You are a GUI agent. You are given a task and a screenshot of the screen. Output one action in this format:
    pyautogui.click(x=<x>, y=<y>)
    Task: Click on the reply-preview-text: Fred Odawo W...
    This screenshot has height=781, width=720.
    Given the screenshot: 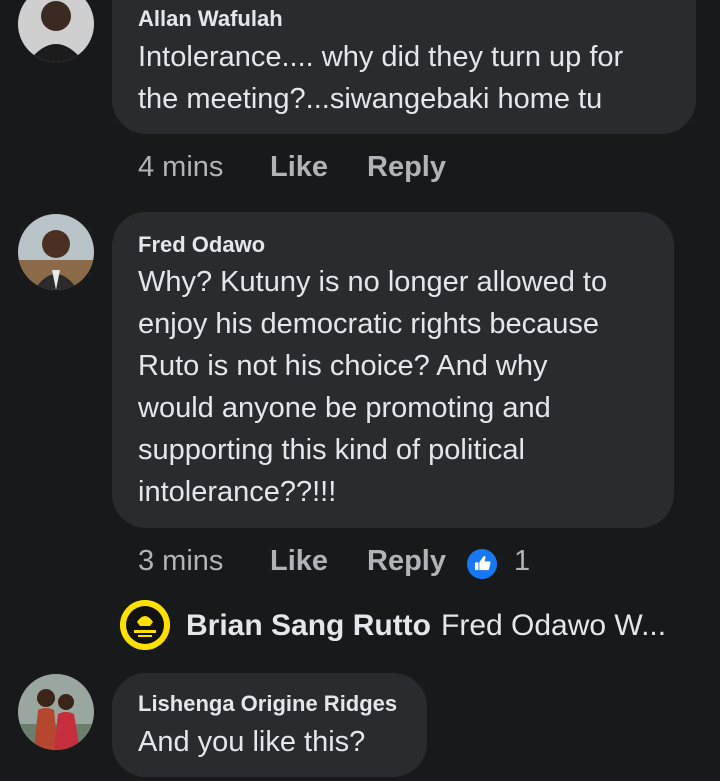 What is the action you would take?
    pyautogui.click(x=553, y=626)
    